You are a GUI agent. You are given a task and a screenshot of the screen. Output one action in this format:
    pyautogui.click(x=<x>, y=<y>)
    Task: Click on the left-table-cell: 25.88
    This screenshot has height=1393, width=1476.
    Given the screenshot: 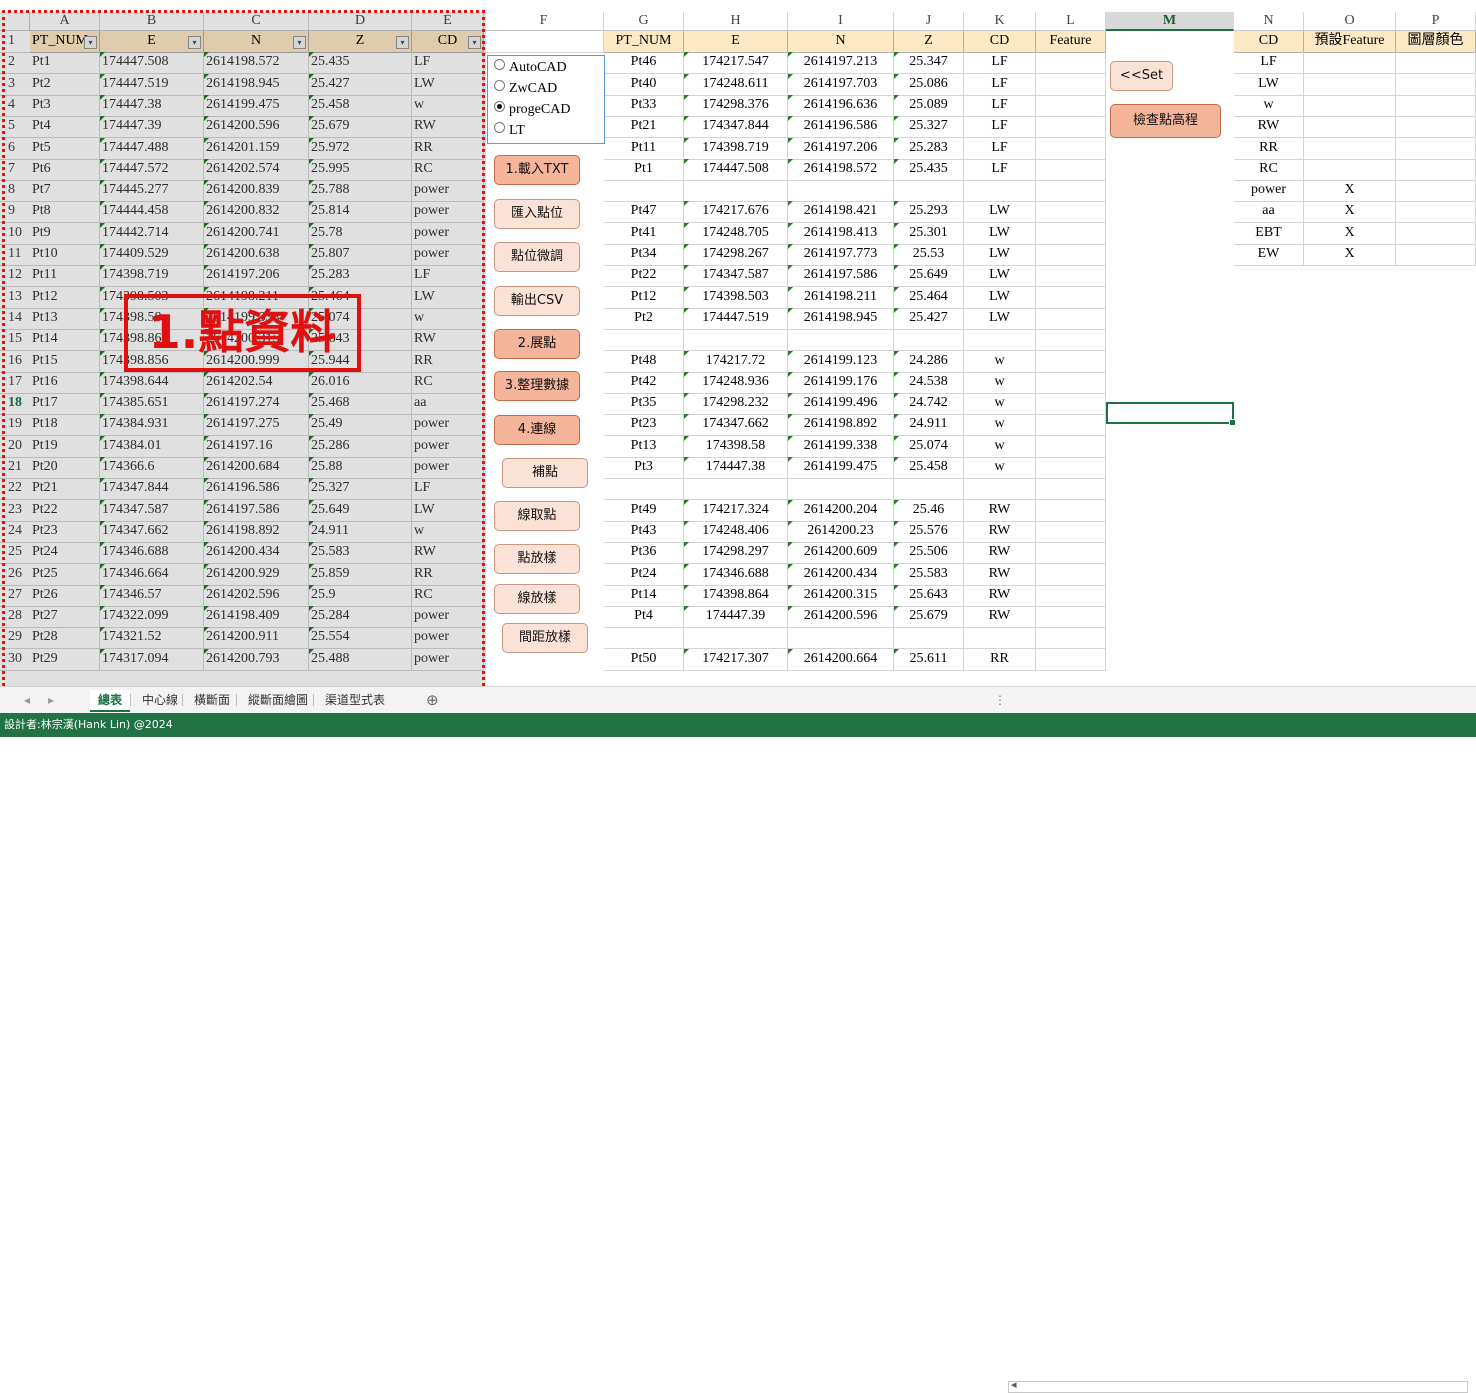 What is the action you would take?
    pyautogui.click(x=360, y=468)
    